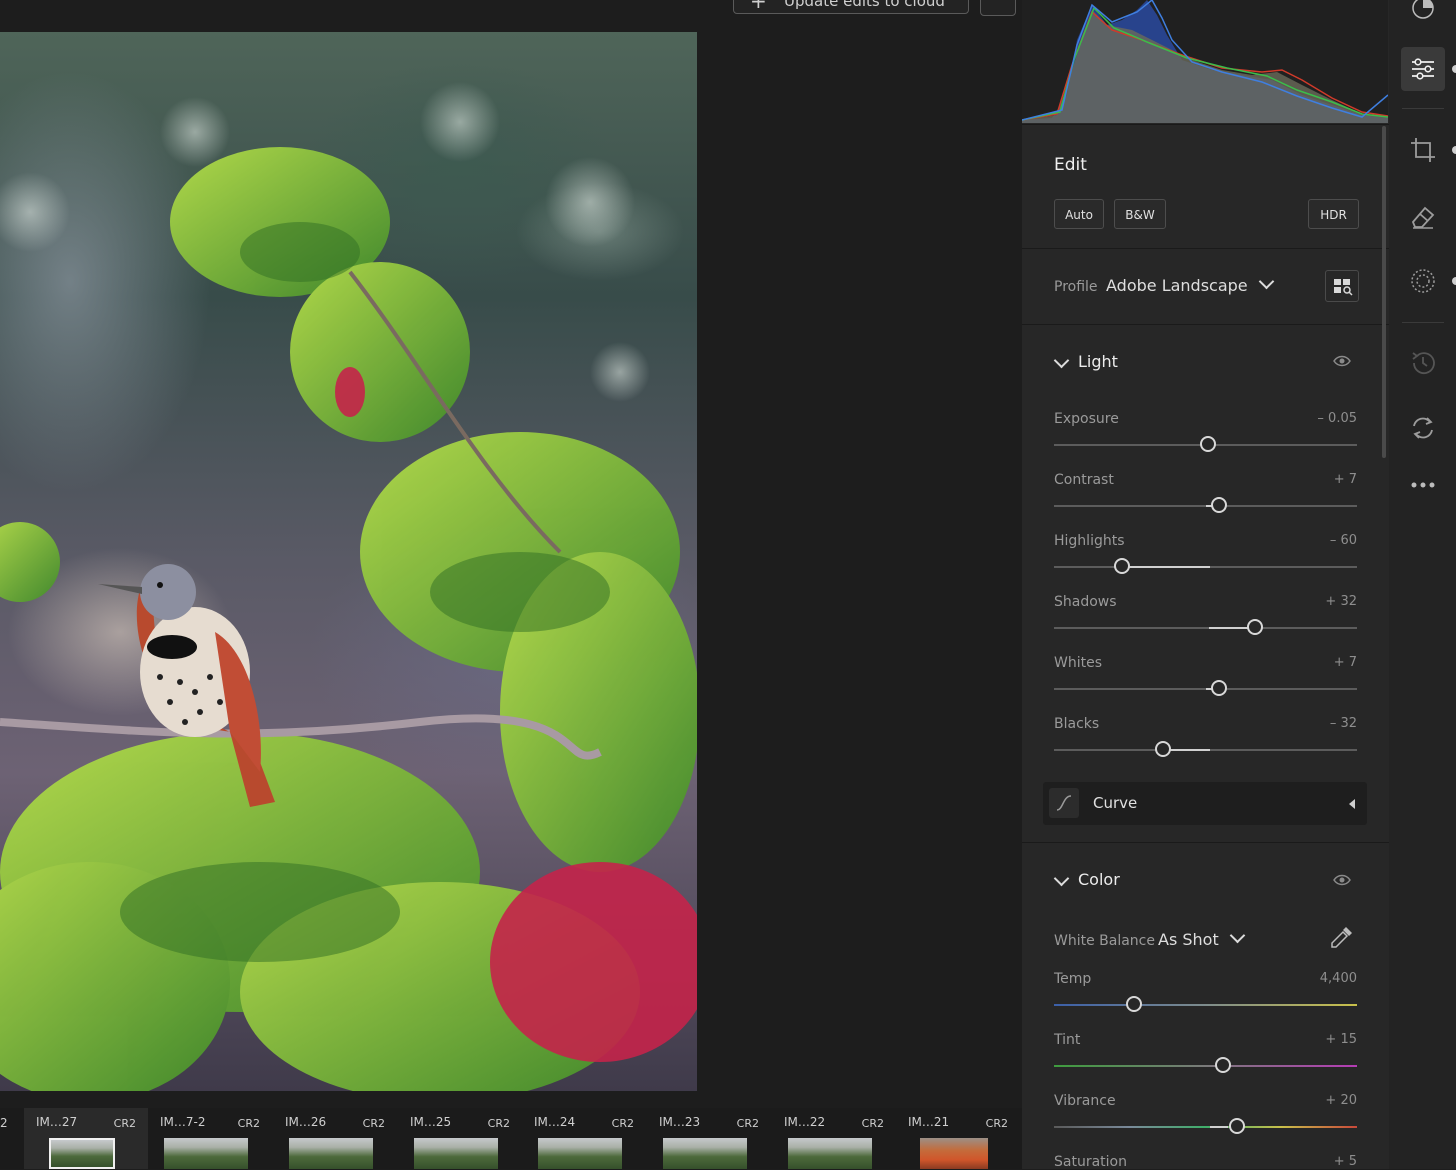  Describe the element at coordinates (1423, 9) in the screenshot. I see `presets-icon` at that location.